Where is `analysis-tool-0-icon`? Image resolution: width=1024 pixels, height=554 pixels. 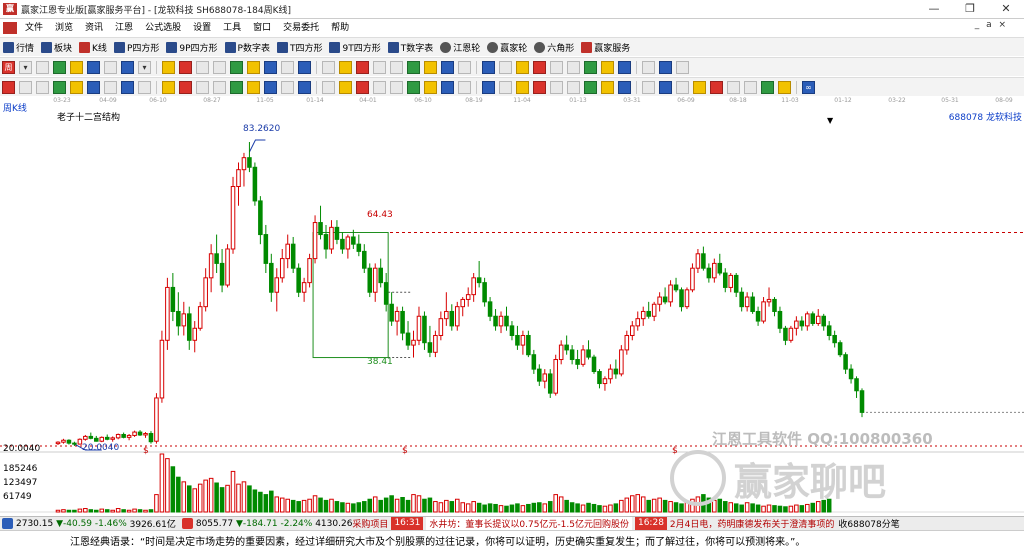
analysis-tool-0-icon is located at coordinates (8, 87).